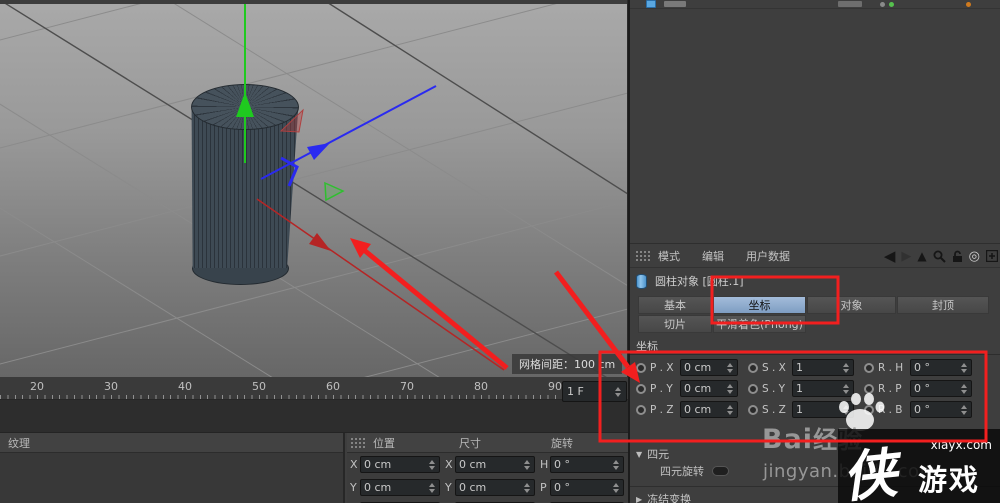 This screenshot has width=1000, height=503. What do you see at coordinates (957, 256) in the screenshot?
I see `lock-icon` at bounding box center [957, 256].